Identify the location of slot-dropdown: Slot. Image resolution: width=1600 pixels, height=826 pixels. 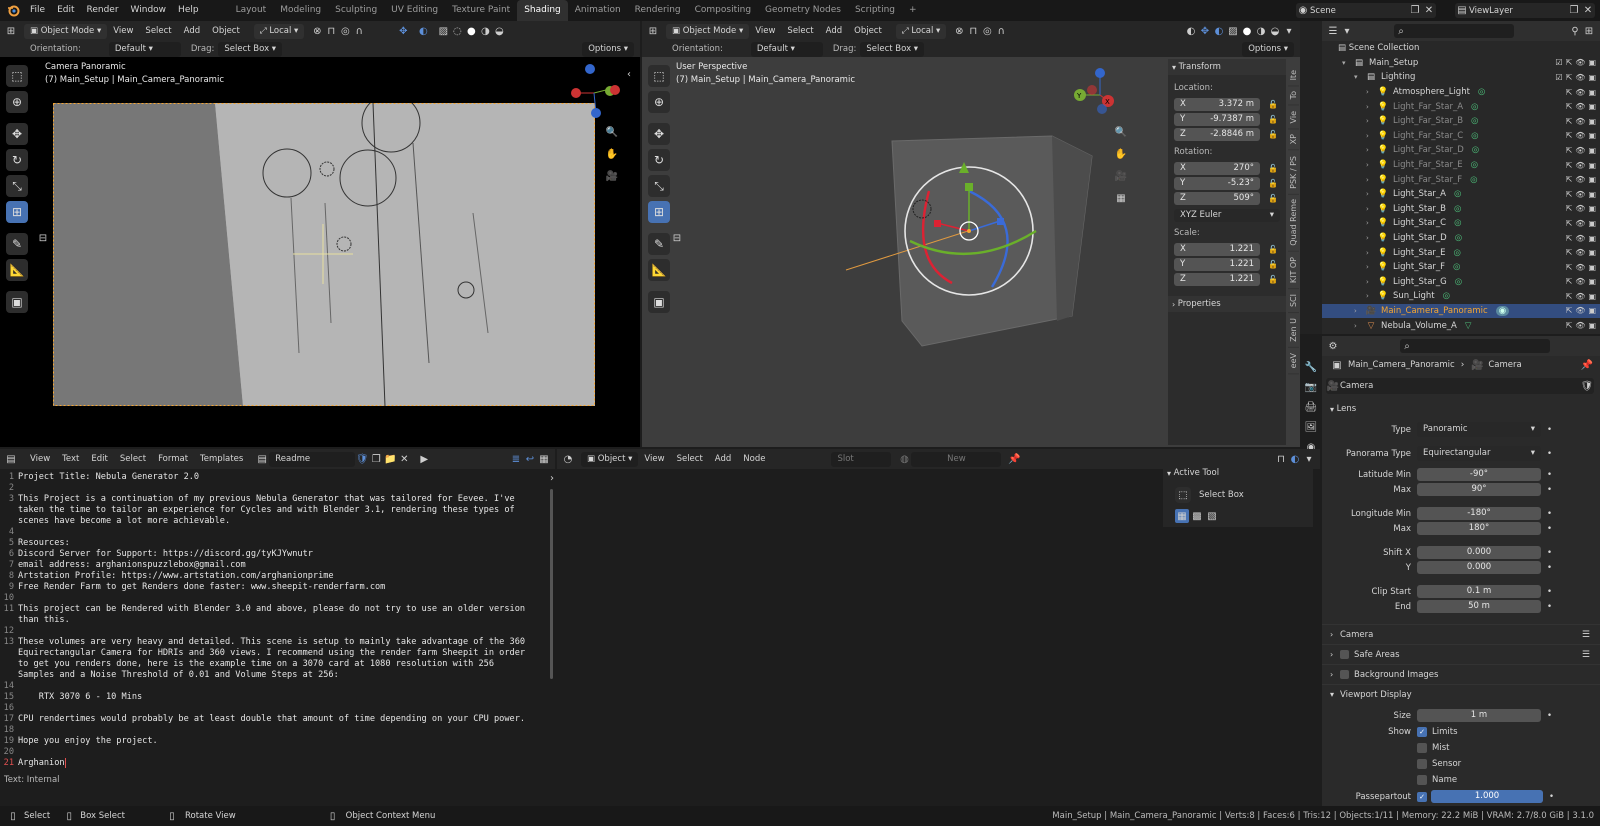
(861, 459).